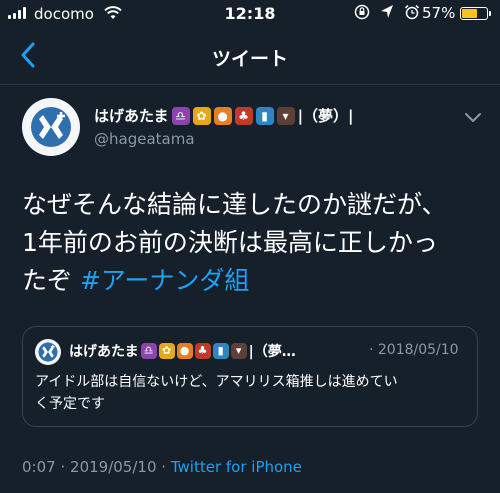 The height and width of the screenshot is (493, 500). Describe the element at coordinates (252, 281) in the screenshot. I see `tweet-text-line: たぞ #アーナンダ組` at that location.